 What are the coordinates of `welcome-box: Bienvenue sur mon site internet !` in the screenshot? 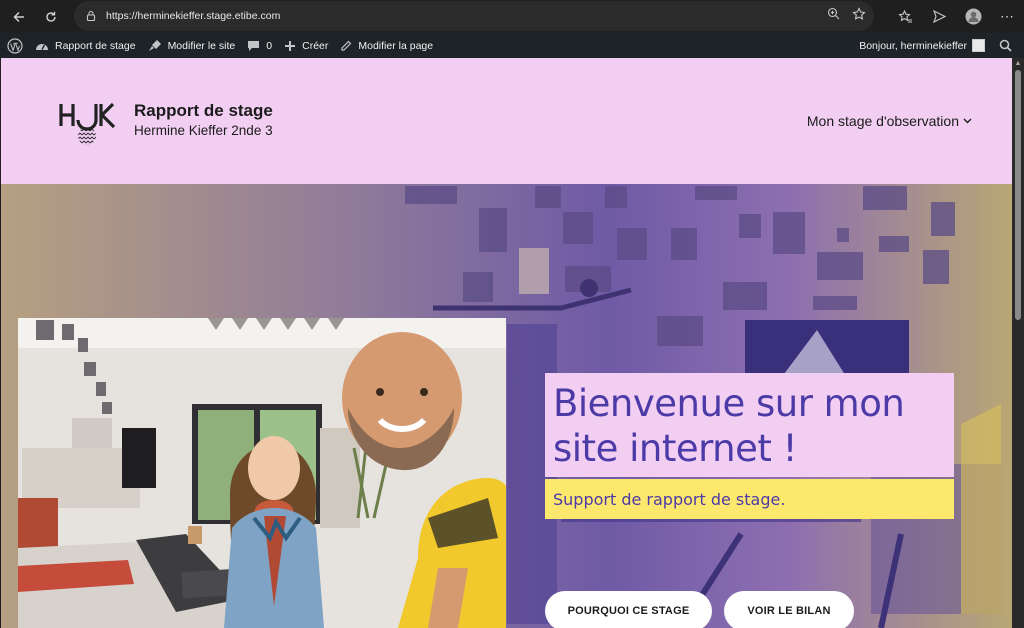 It's located at (749, 425).